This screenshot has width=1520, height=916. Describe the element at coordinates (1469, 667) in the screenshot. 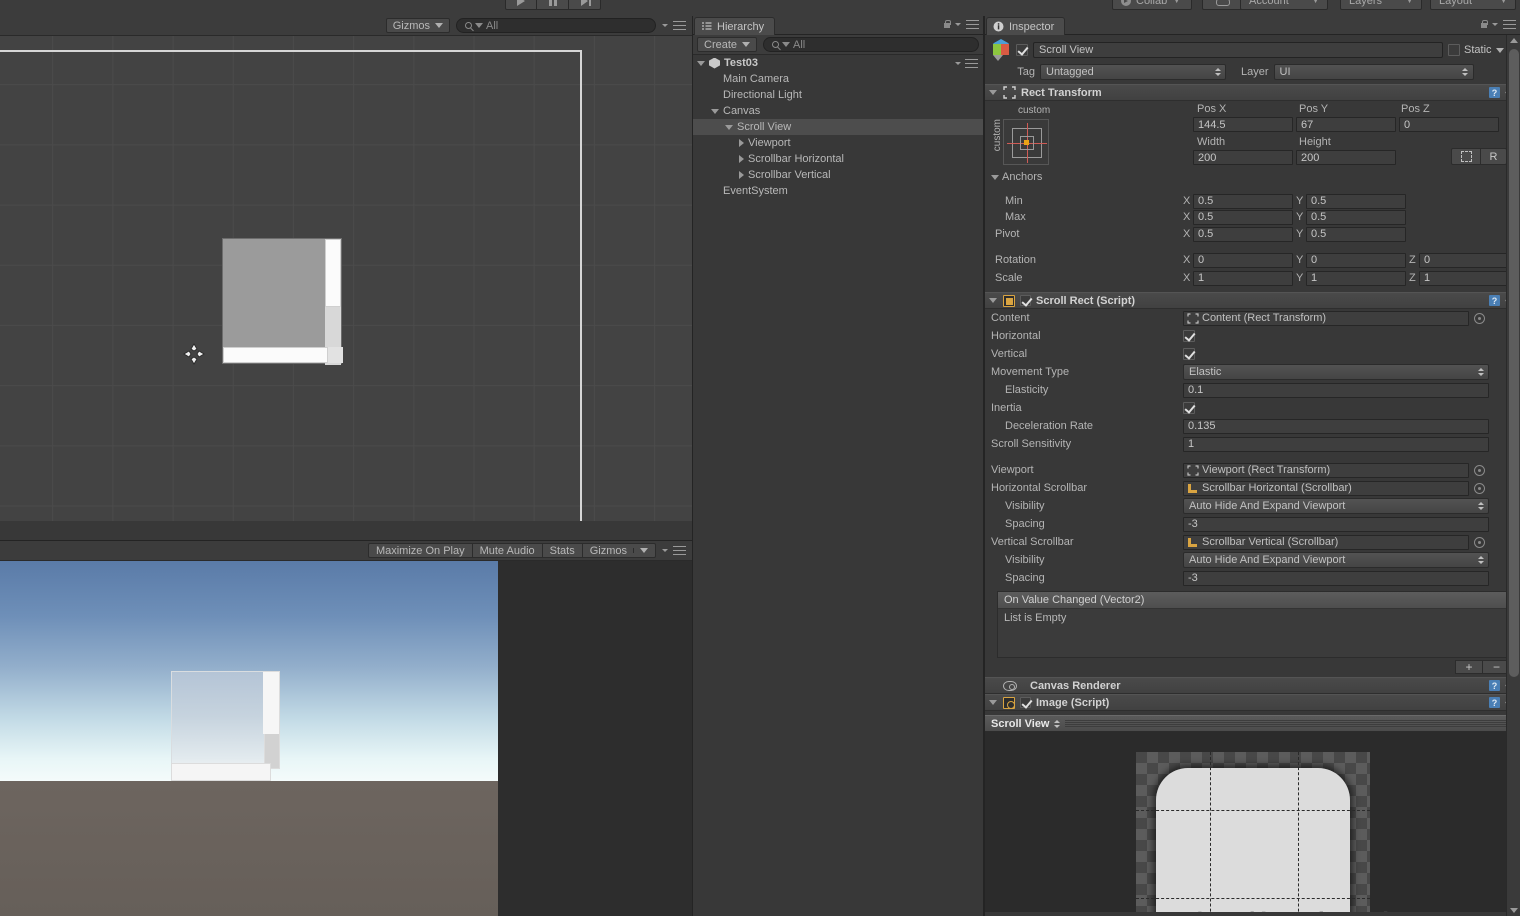

I see `add-event-button: +` at that location.